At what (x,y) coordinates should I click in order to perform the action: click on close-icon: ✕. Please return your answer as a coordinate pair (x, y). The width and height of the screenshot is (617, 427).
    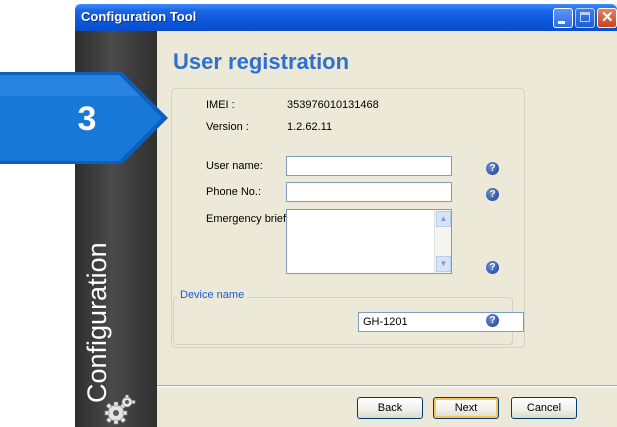
    Looking at the image, I should click on (607, 17).